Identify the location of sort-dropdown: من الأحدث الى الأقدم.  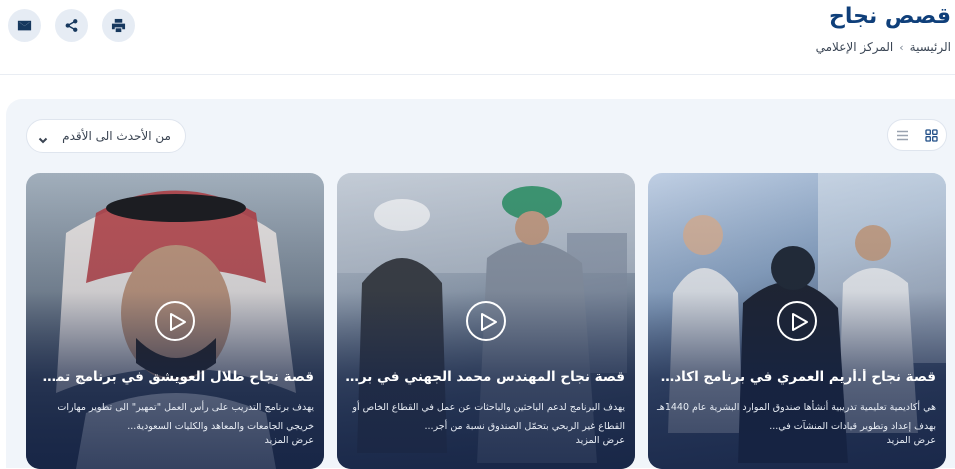
(106, 136).